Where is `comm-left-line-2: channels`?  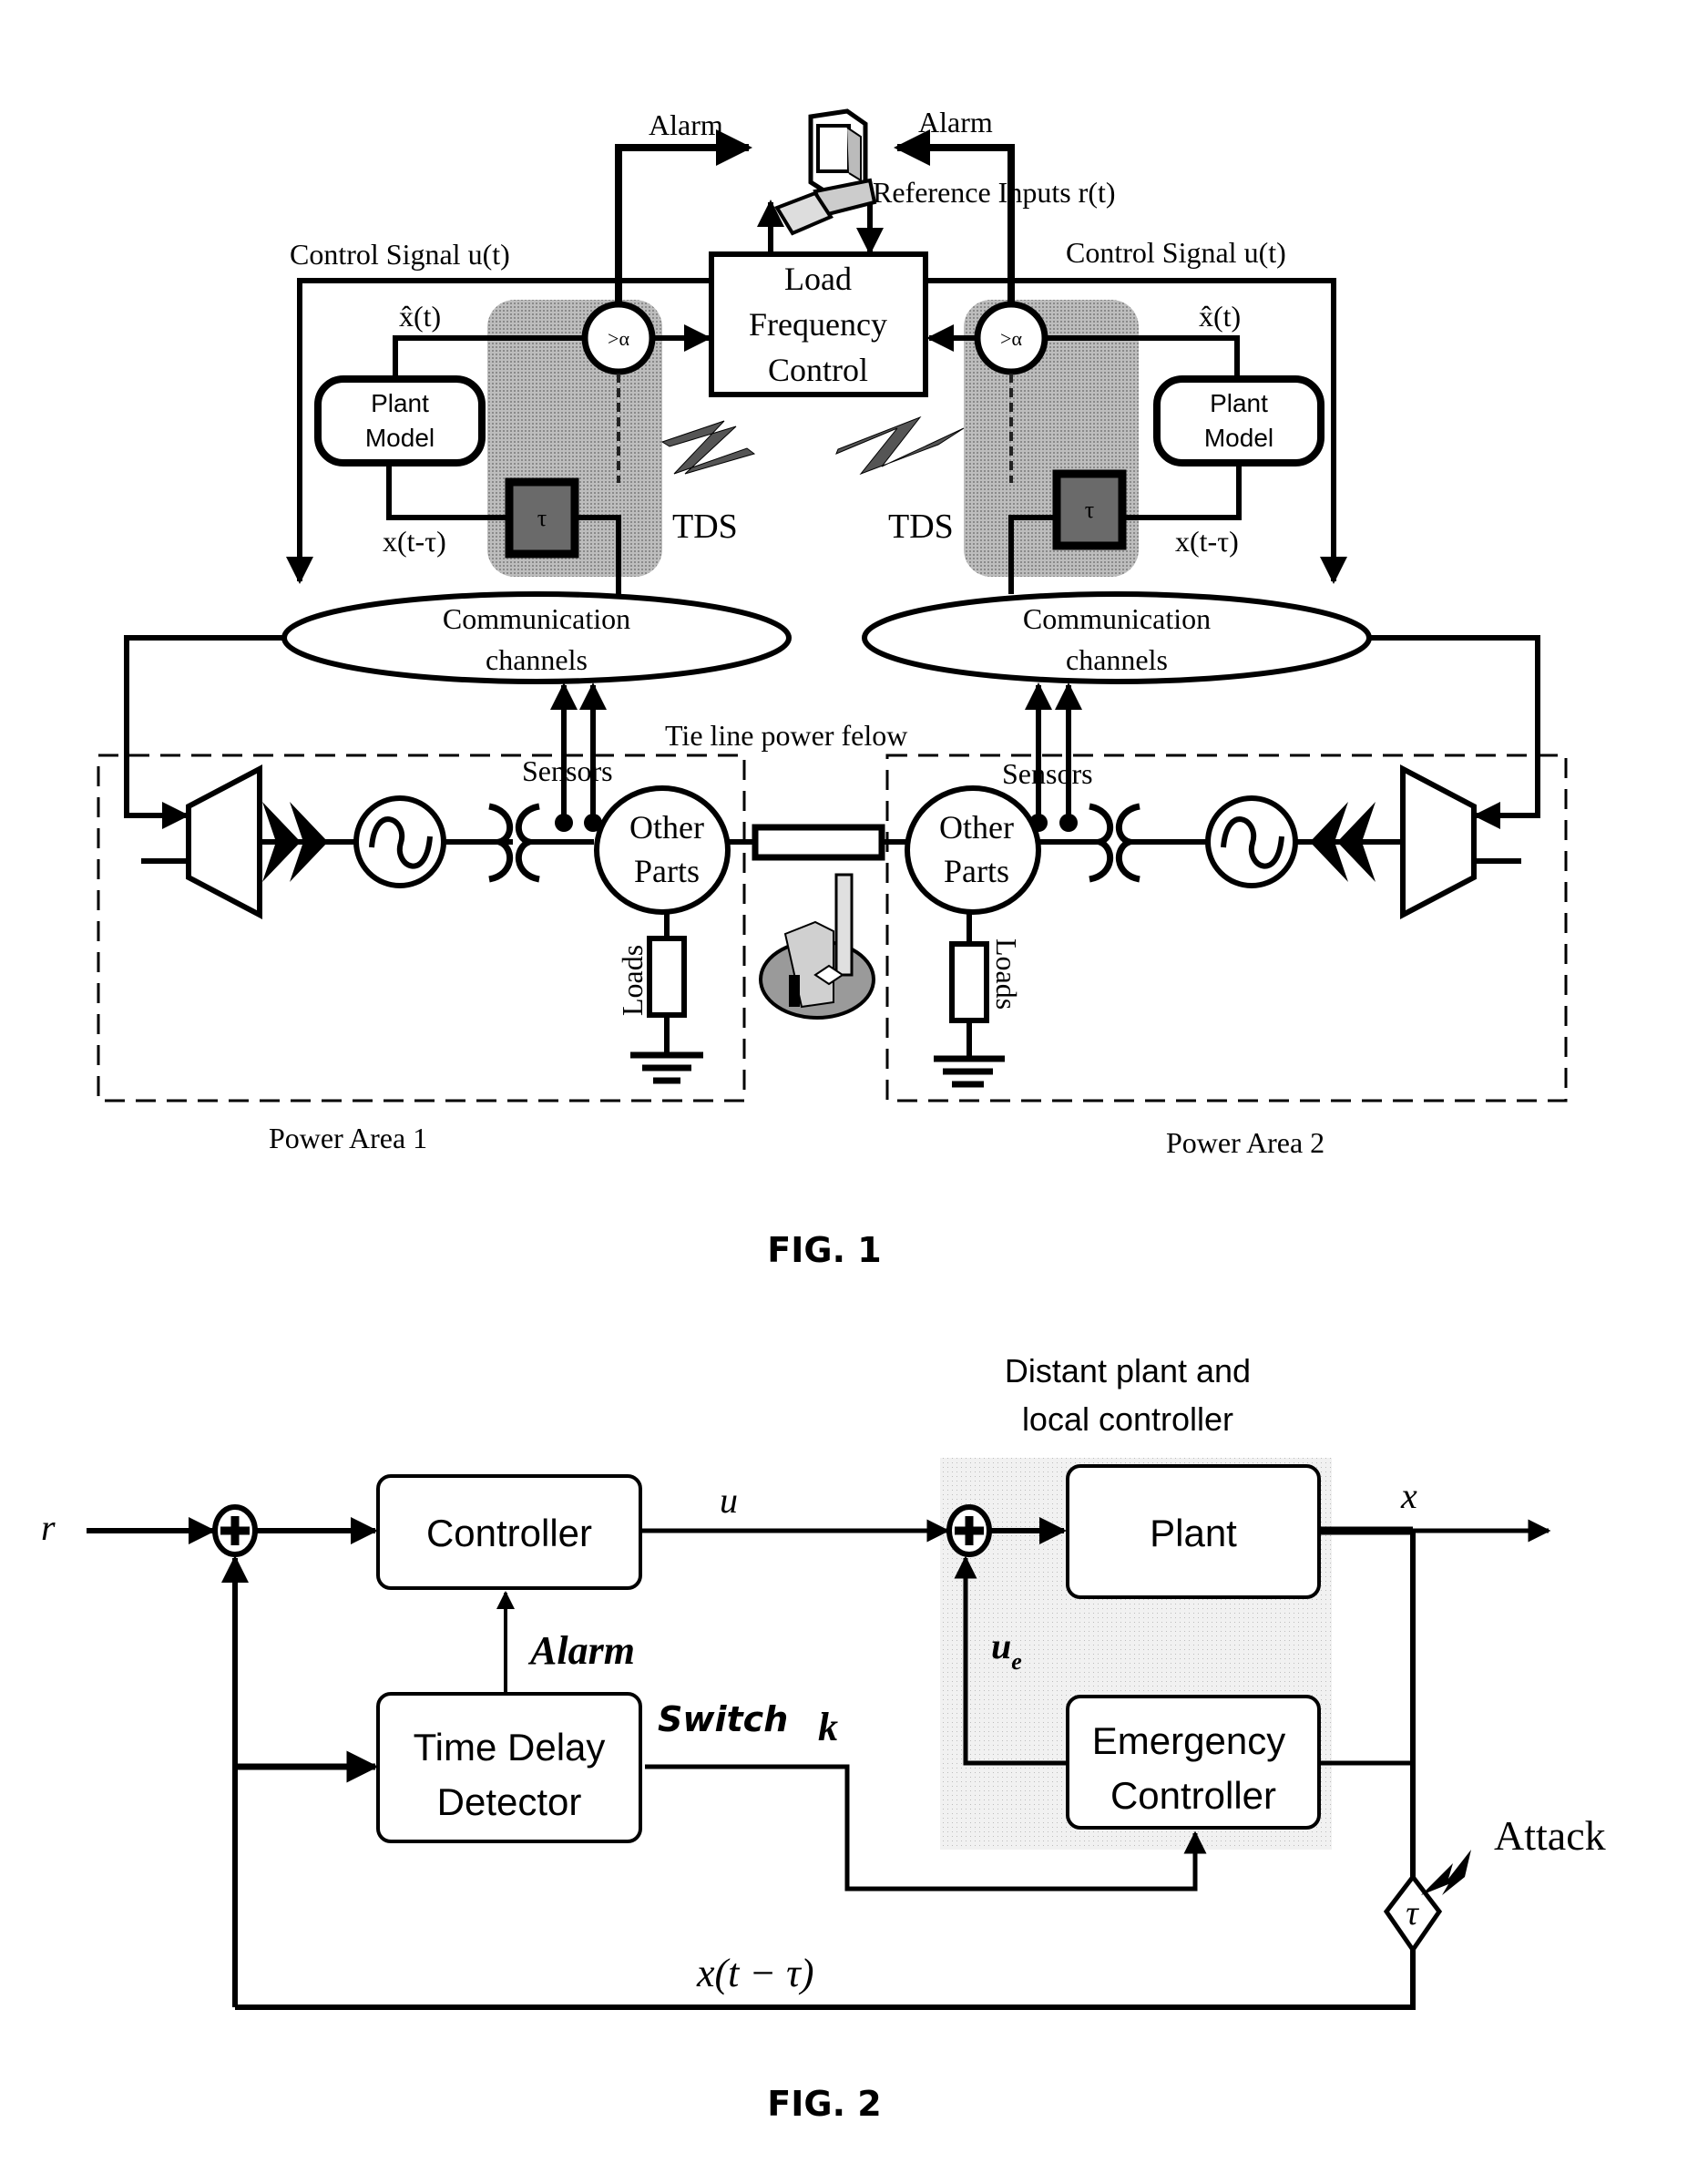 comm-left-line-2: channels is located at coordinates (537, 659).